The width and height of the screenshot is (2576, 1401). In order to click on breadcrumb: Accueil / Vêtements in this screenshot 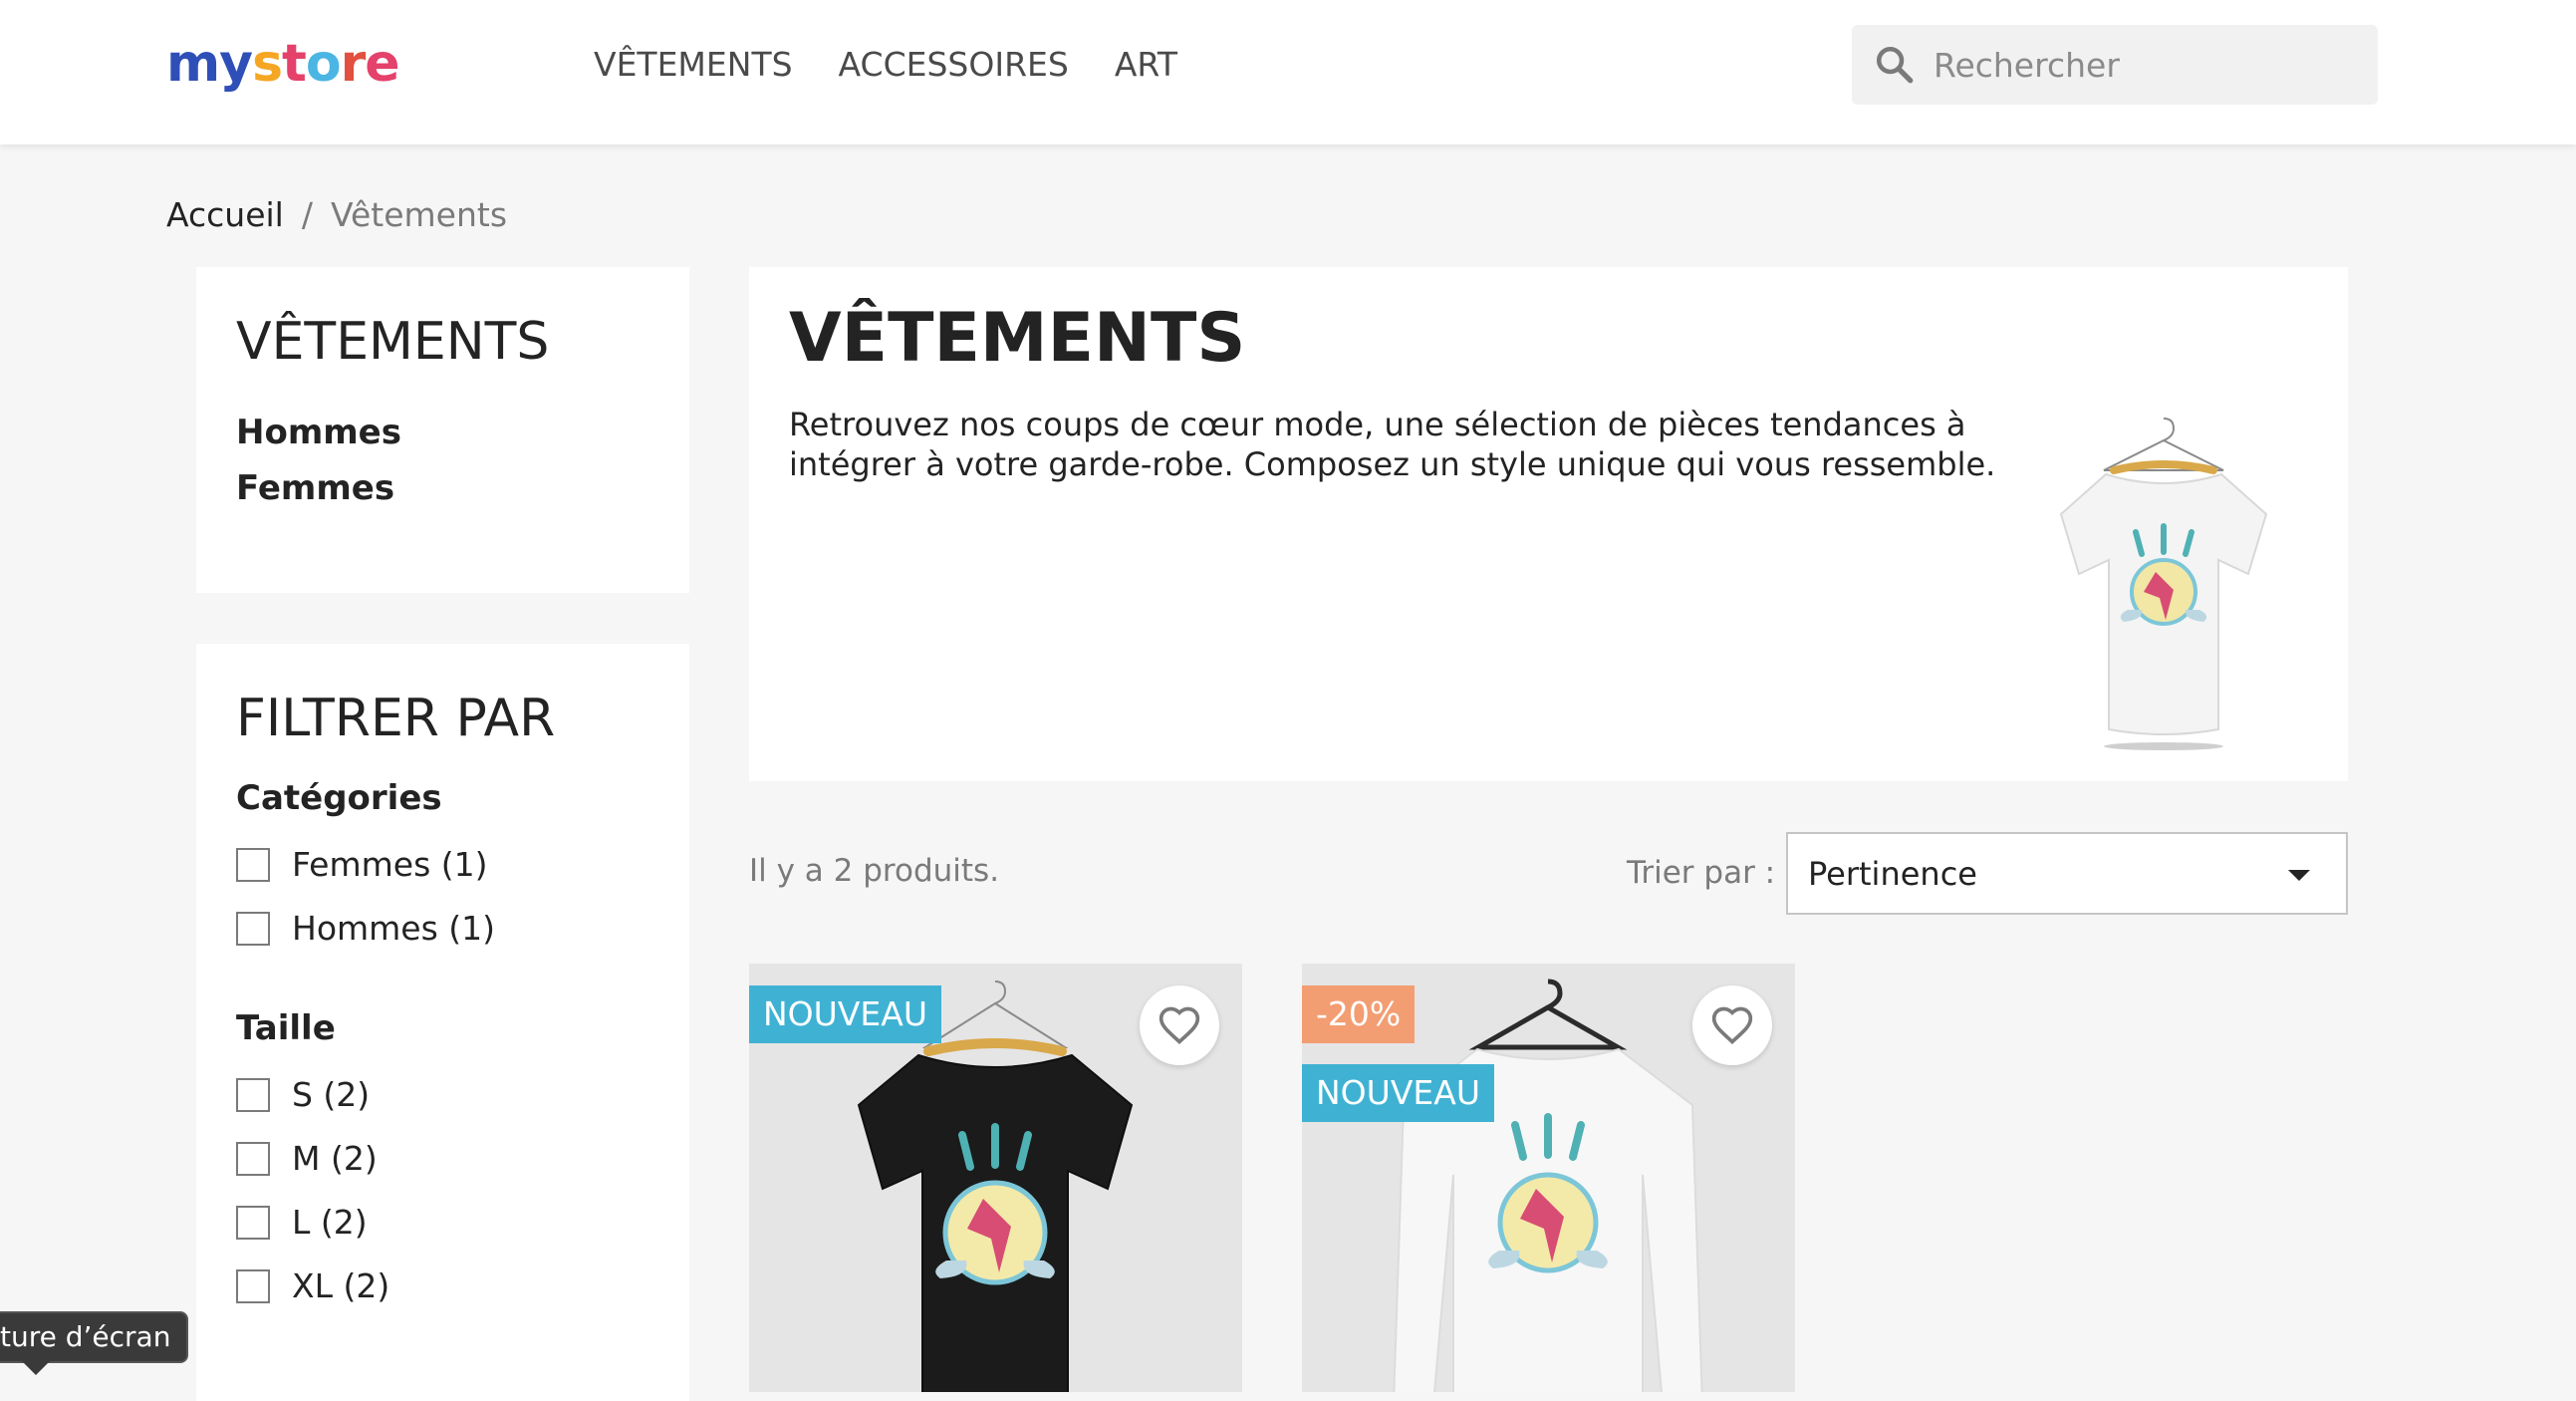, I will do `click(336, 215)`.